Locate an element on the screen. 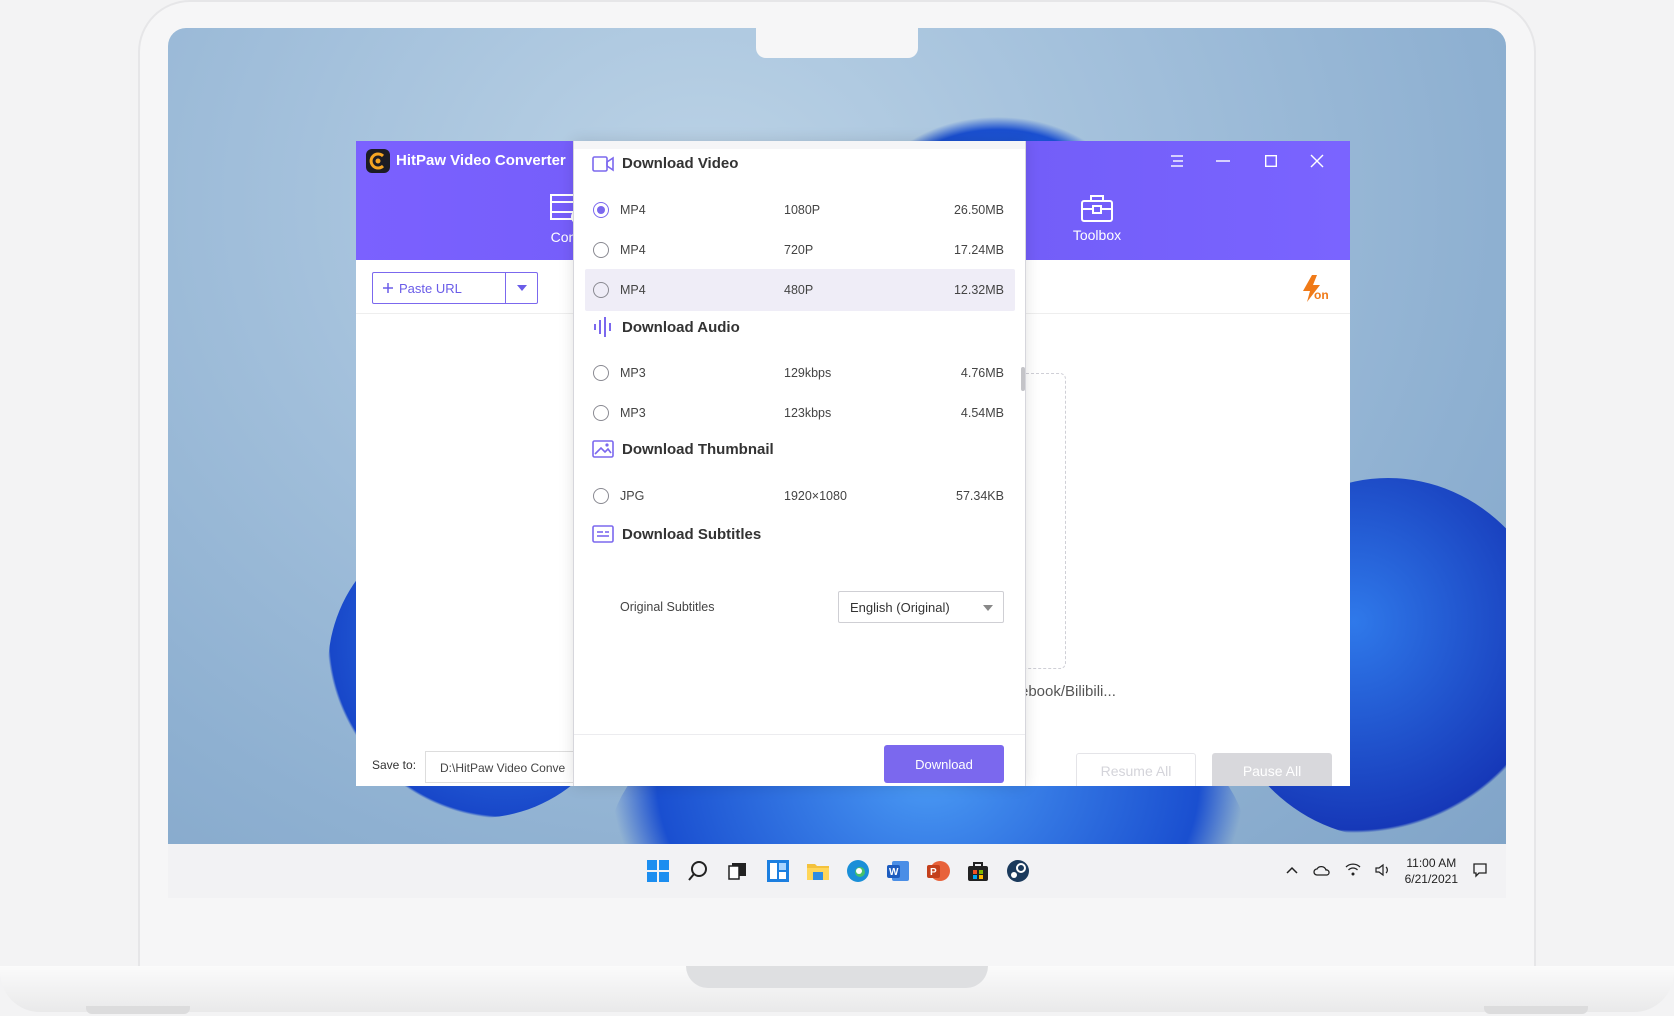  clock-date: 6/21/2021 is located at coordinates (1431, 879).